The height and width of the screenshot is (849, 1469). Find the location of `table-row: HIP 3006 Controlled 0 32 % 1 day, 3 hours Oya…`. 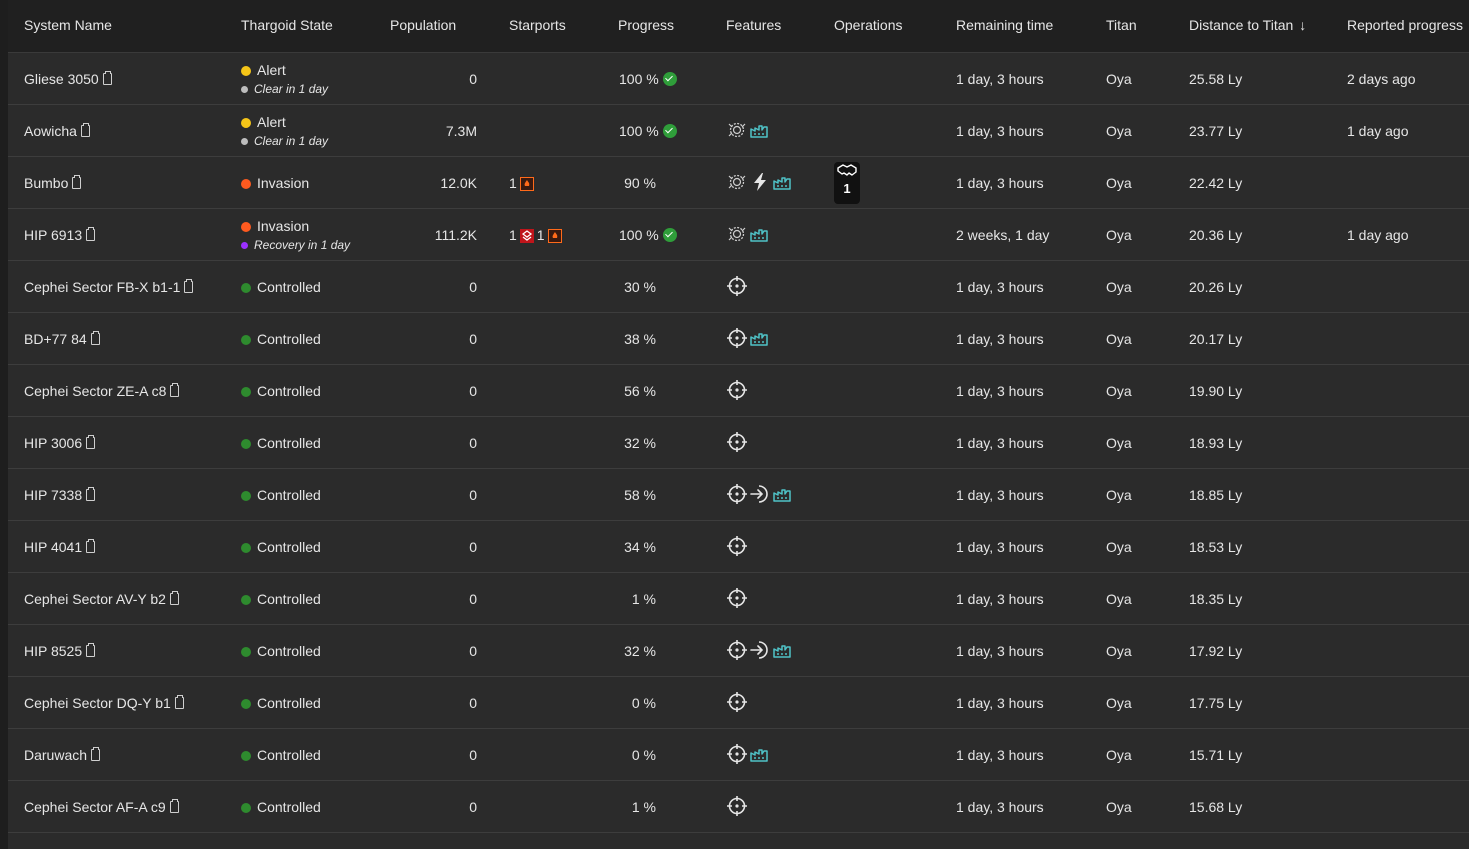

table-row: HIP 3006 Controlled 0 32 % 1 day, 3 hours Oya… is located at coordinates (738, 443).